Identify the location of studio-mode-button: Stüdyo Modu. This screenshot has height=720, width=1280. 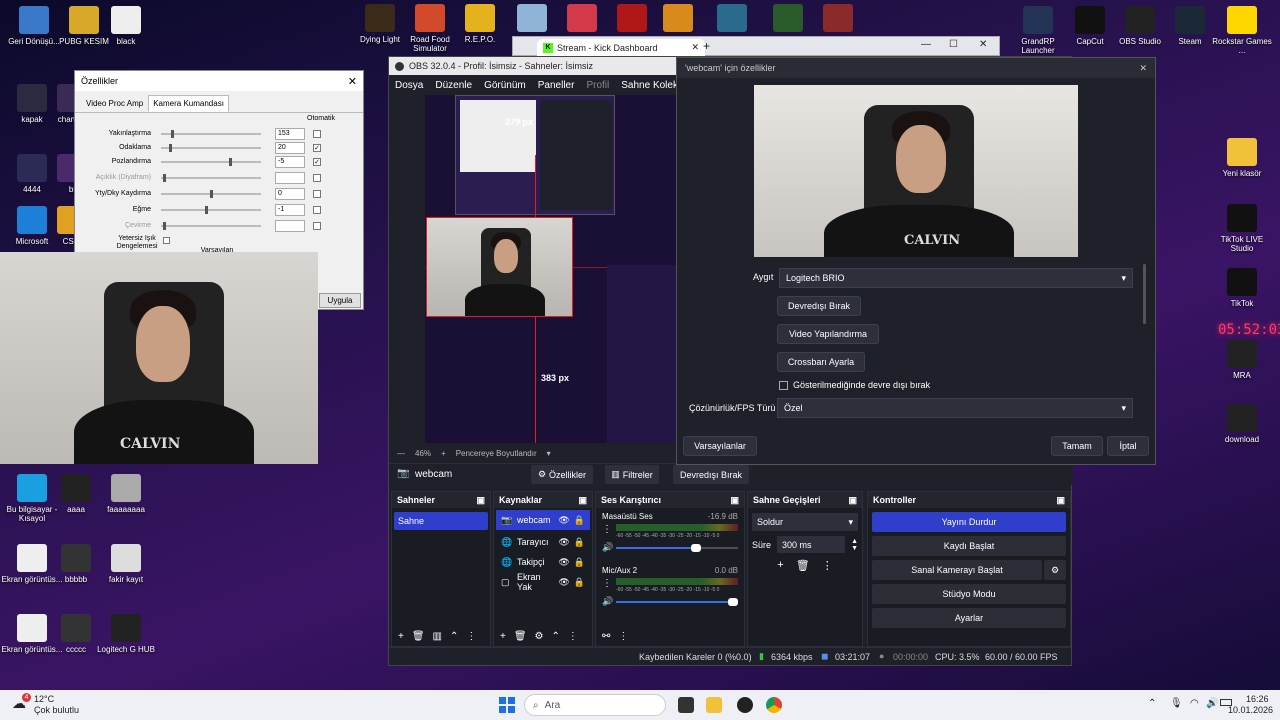
(969, 594).